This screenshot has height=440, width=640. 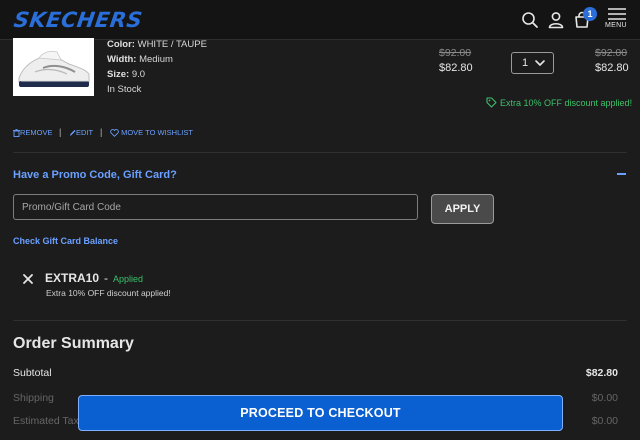 What do you see at coordinates (530, 20) in the screenshot?
I see `search-icon` at bounding box center [530, 20].